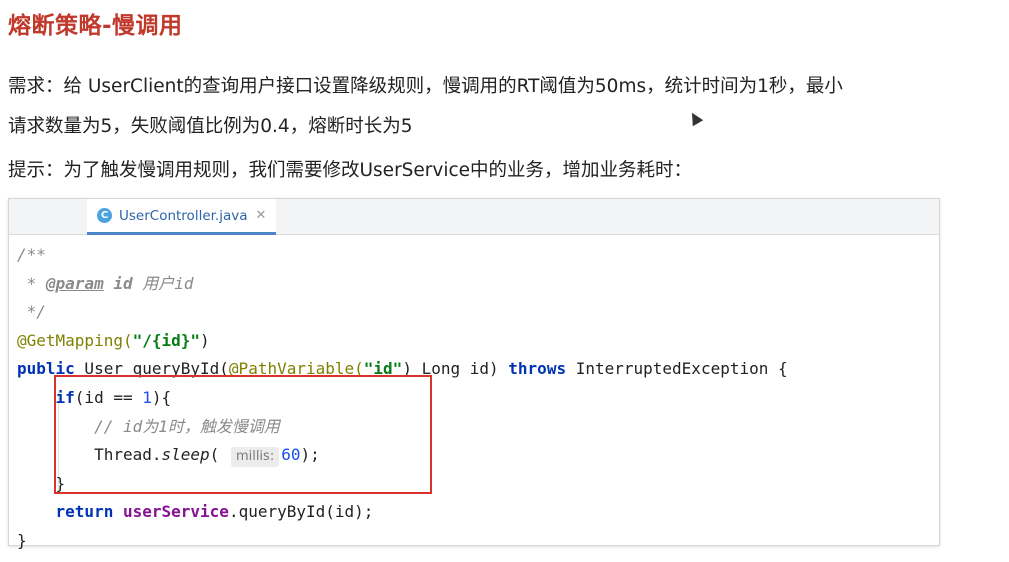 This screenshot has width=1009, height=562. I want to click on code-line: * @param id 用户id, so click(105, 283).